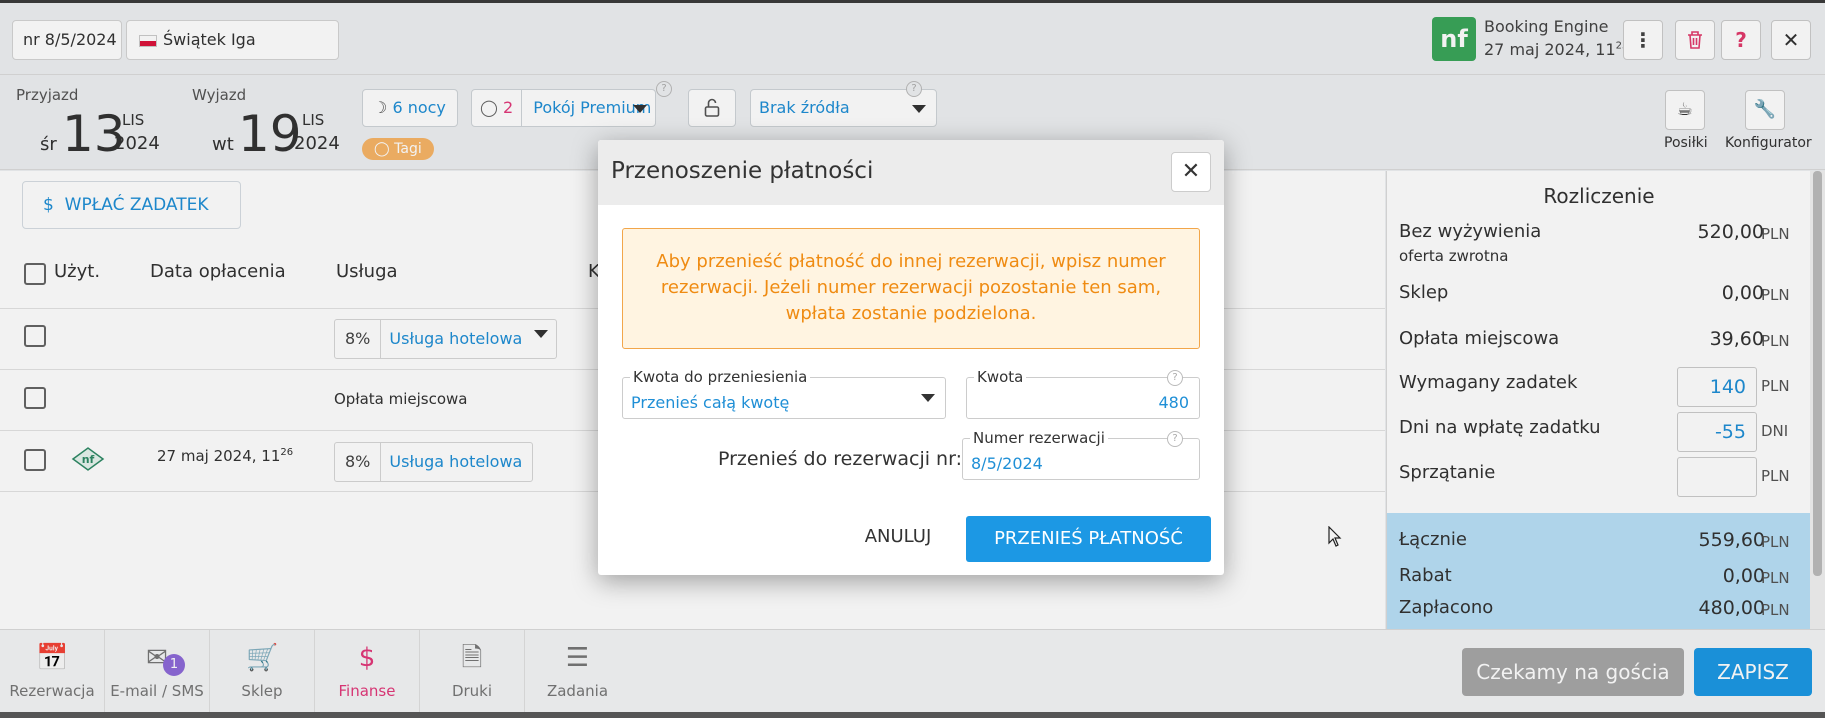 This screenshot has height=718, width=1825. Describe the element at coordinates (1175, 439) in the screenshot. I see `reservation-help-icon: ?` at that location.